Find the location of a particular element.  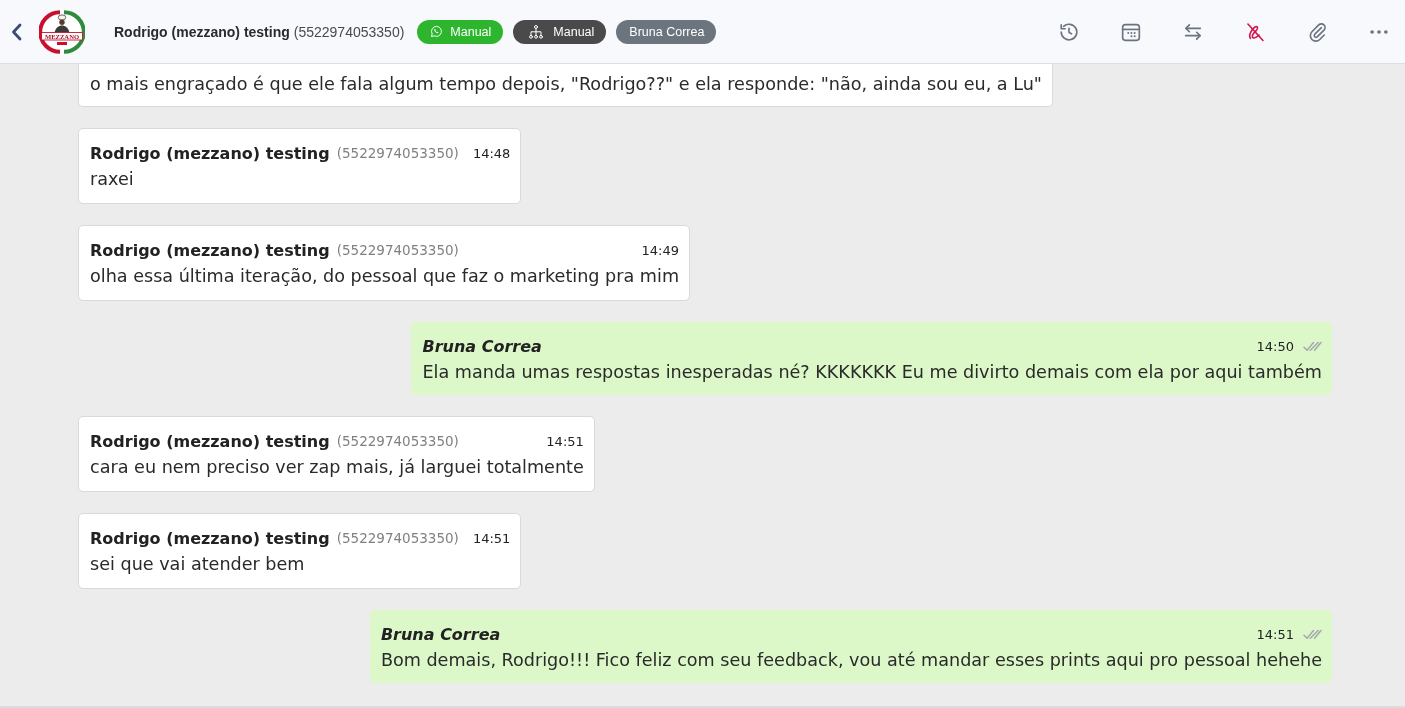

message-text: Bom demais, Rodrigo!!! Fico feliz com seu feedback, vou até mandar esses prints aqui pro pessoal hehehe is located at coordinates (851, 660).